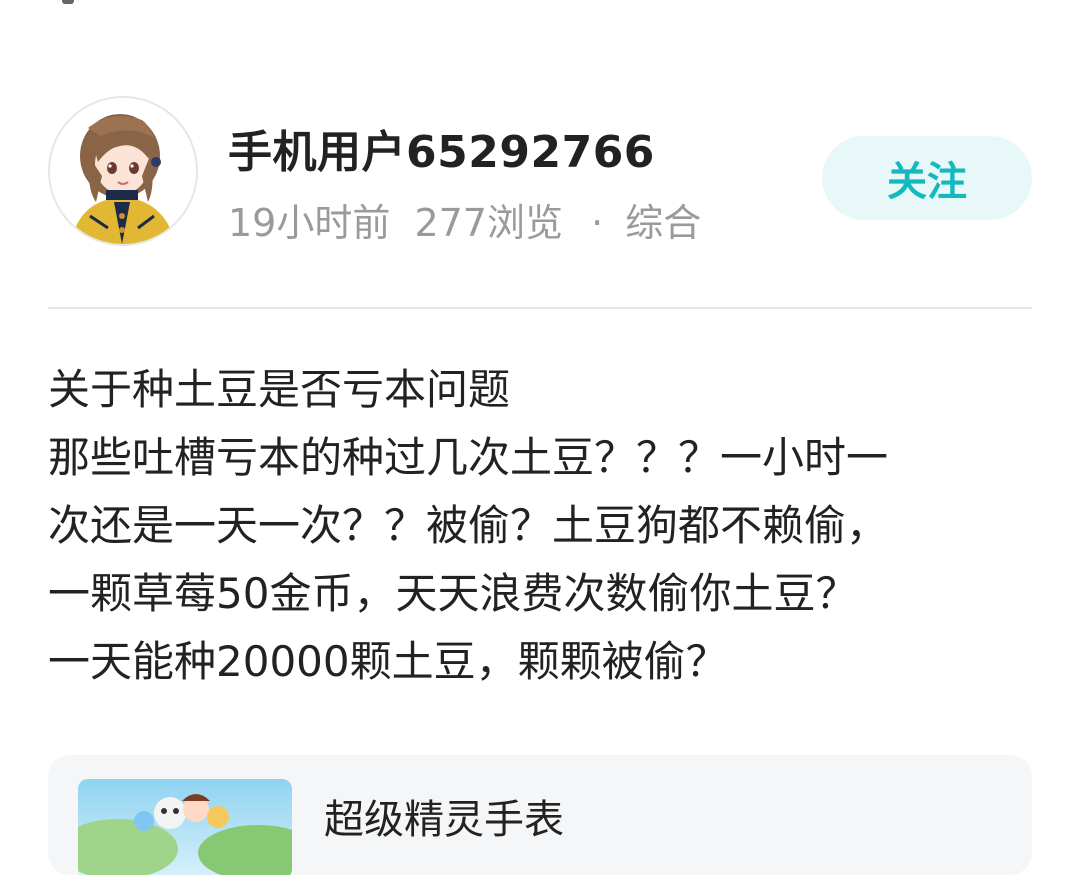 Image resolution: width=1080 pixels, height=875 pixels. What do you see at coordinates (444, 816) in the screenshot?
I see `game-title: 超级精灵手表` at bounding box center [444, 816].